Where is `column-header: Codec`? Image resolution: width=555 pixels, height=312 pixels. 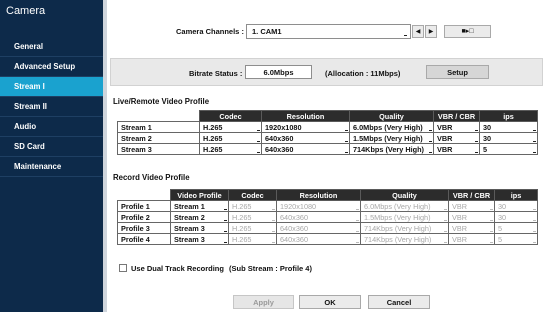
column-header: Codec is located at coordinates (252, 195).